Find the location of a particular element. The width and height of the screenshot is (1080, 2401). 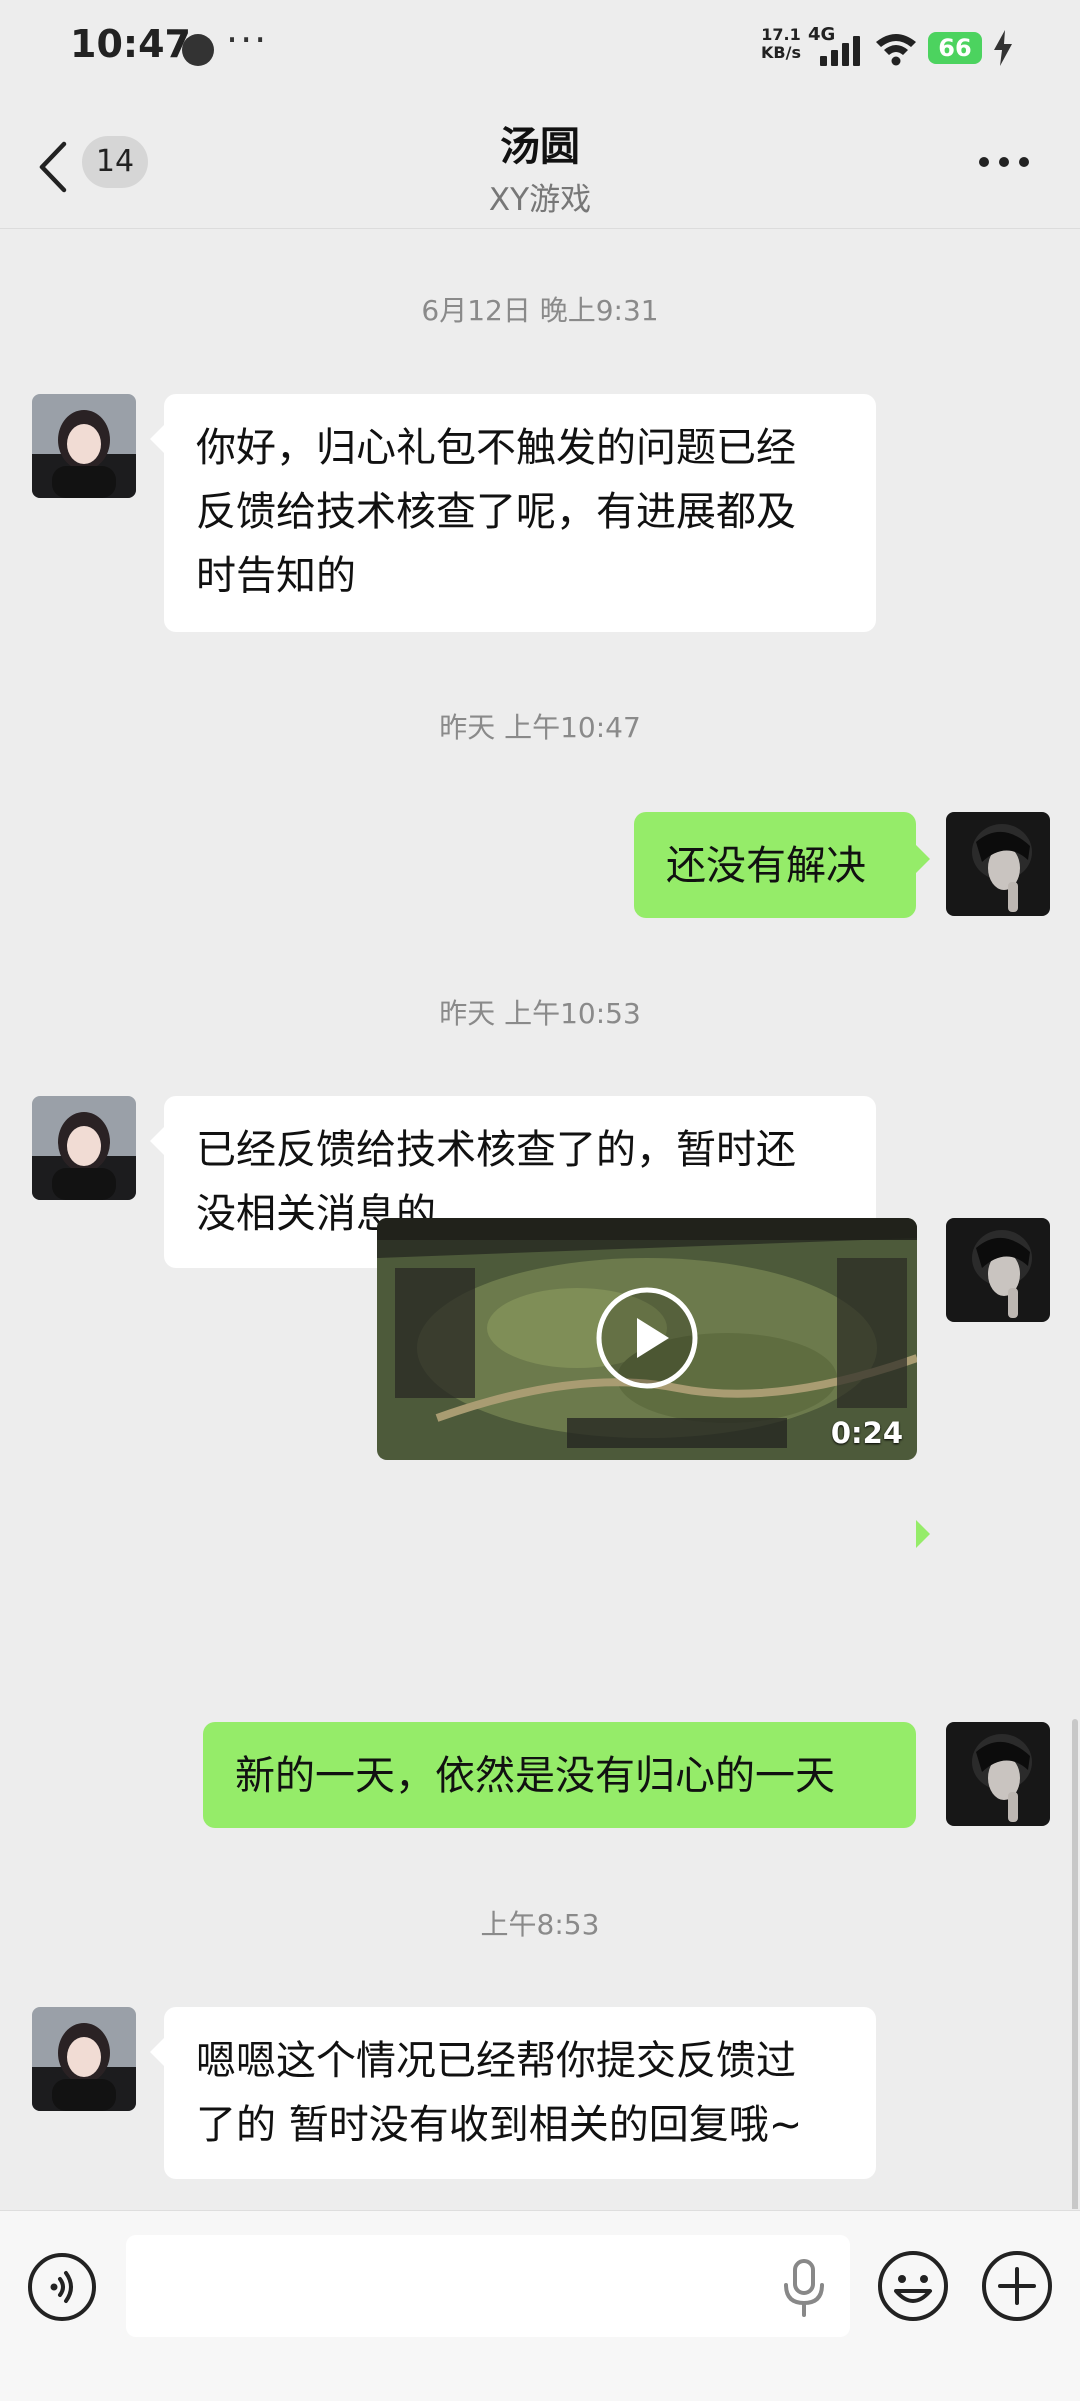

message-line: 已经反馈给技术核查了的，暂时还 is located at coordinates (496, 1150).